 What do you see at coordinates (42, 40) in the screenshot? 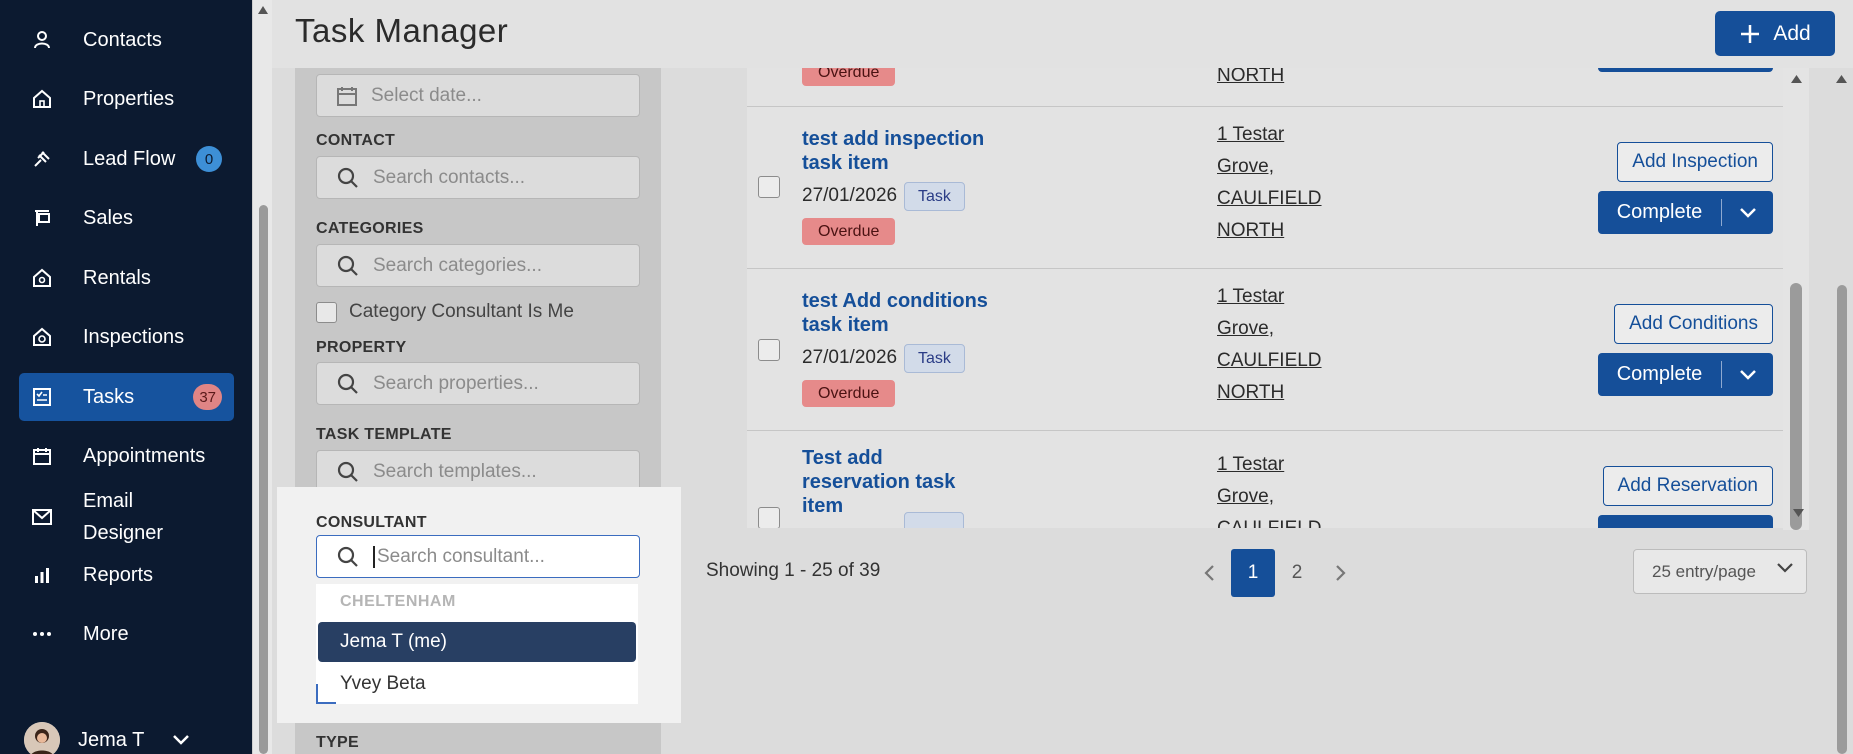
I see `user-icon` at bounding box center [42, 40].